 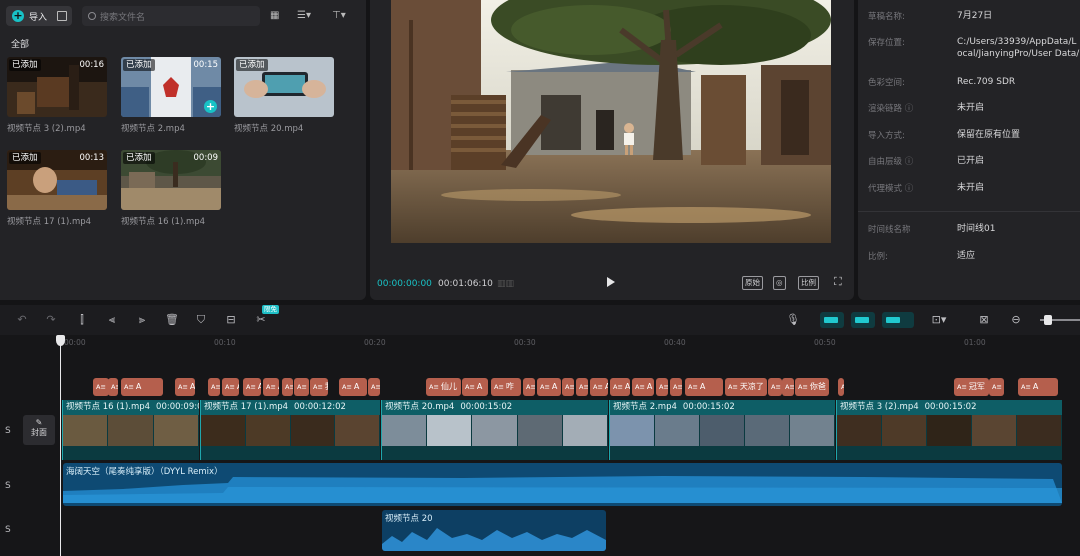 What do you see at coordinates (886, 17) in the screenshot?
I see `detail-key: 草稿名称:` at bounding box center [886, 17].